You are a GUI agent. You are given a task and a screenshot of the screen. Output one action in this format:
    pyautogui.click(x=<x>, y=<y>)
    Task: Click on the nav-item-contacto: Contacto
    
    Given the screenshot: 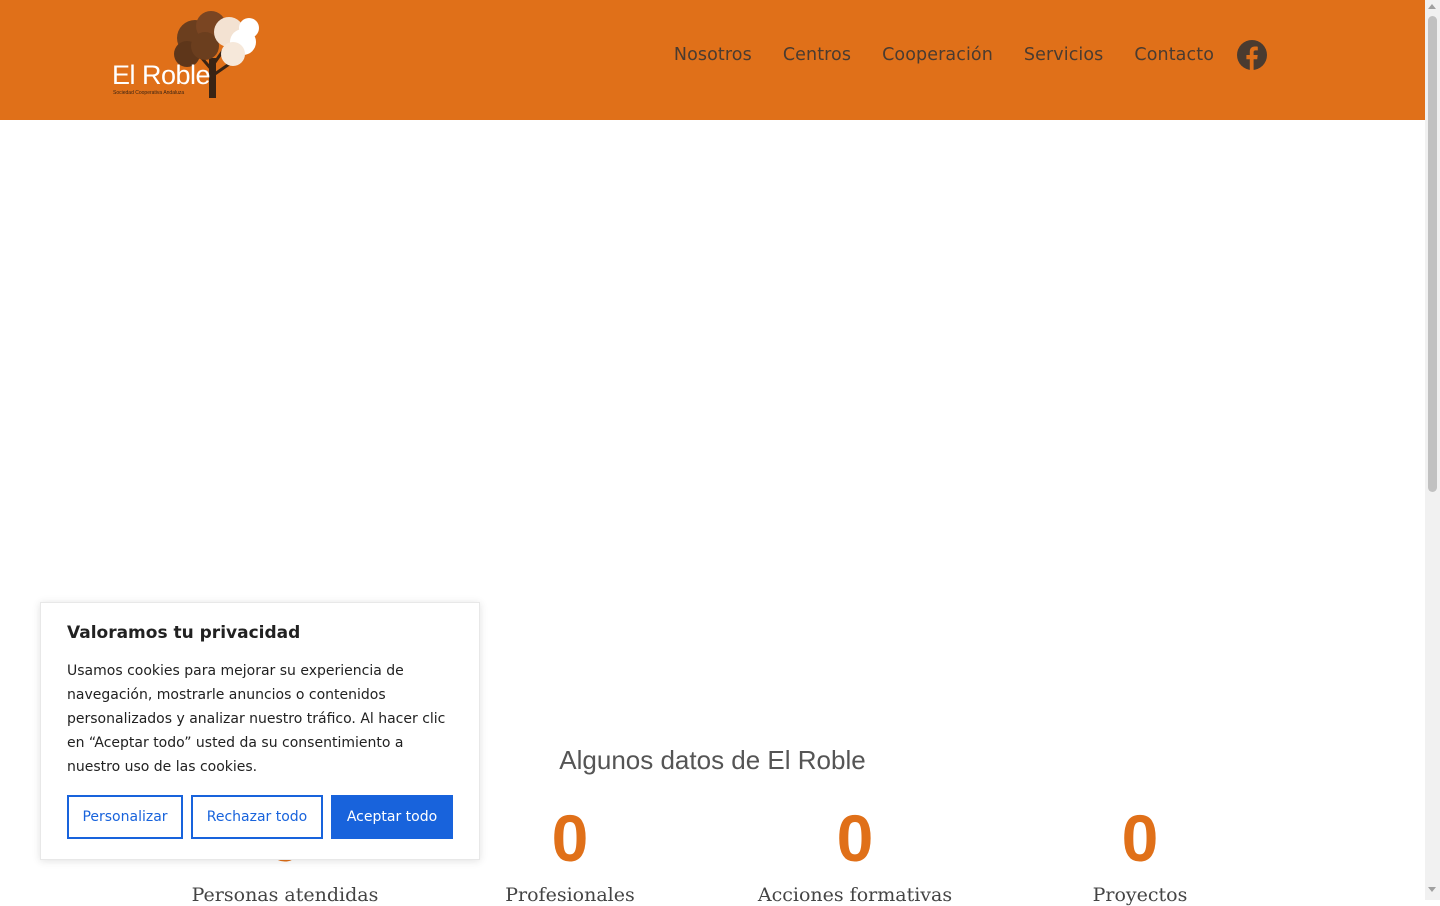 What is the action you would take?
    pyautogui.click(x=1174, y=55)
    